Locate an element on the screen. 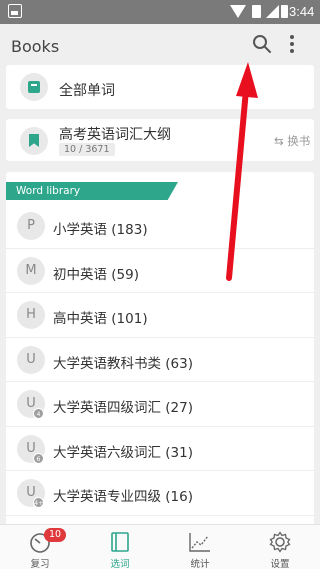 This screenshot has height=569, width=320. library-item-name: 大学英语四级词汇 (27) is located at coordinates (123, 408).